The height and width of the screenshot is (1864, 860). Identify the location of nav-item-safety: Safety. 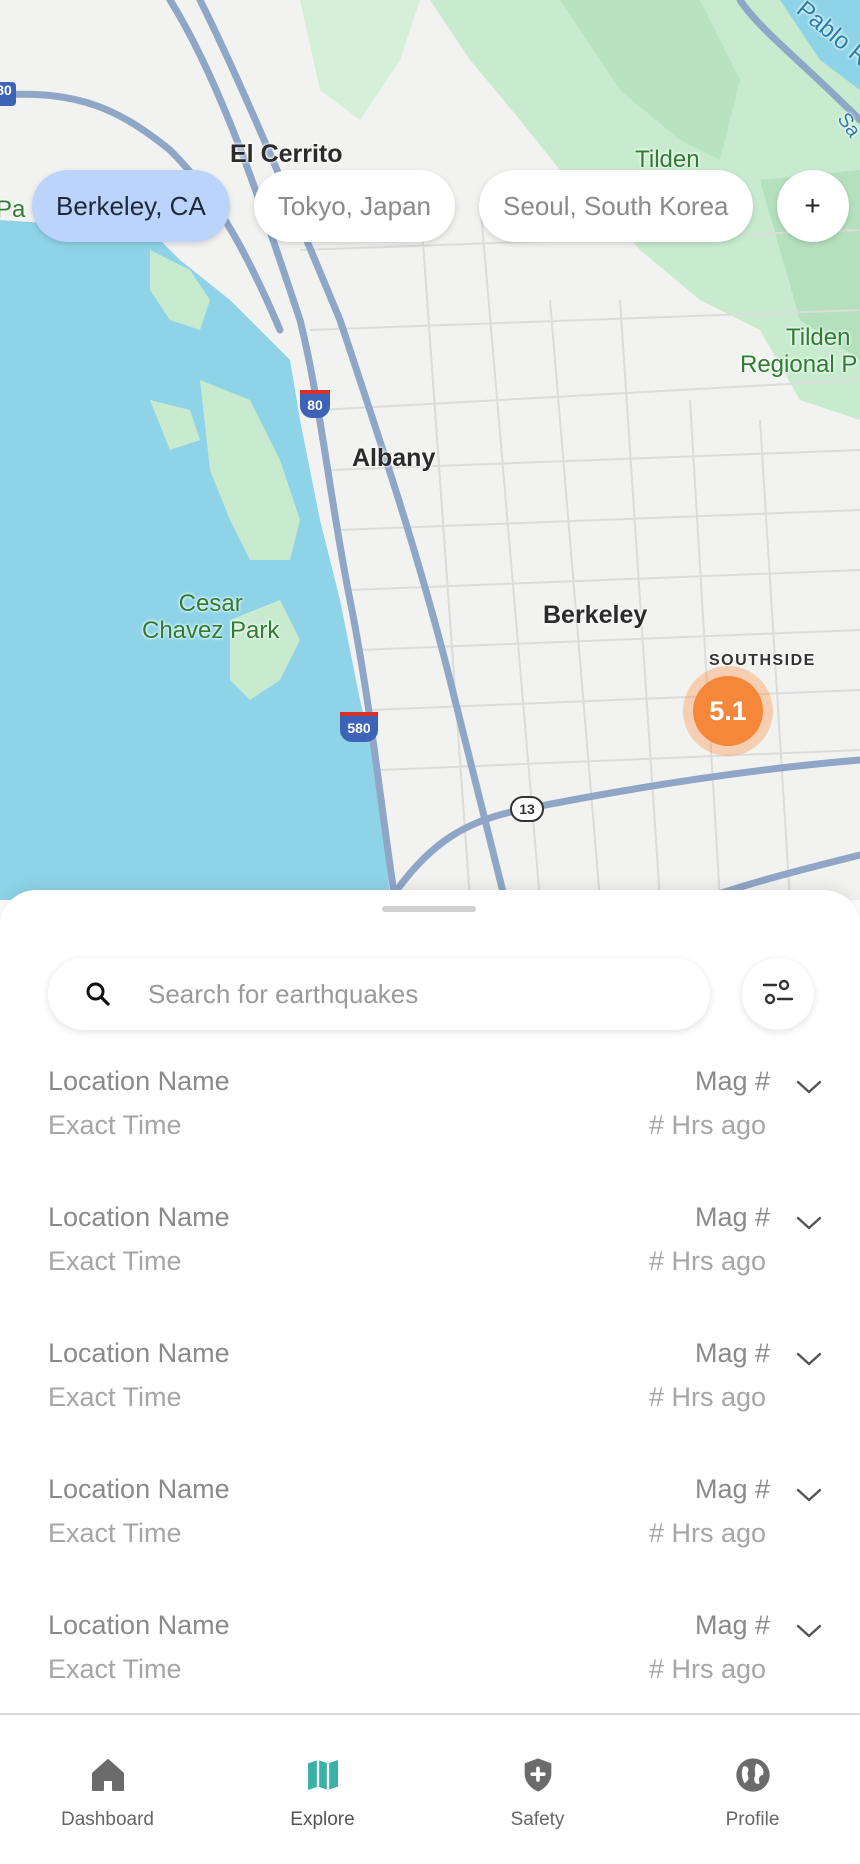
(537, 1789).